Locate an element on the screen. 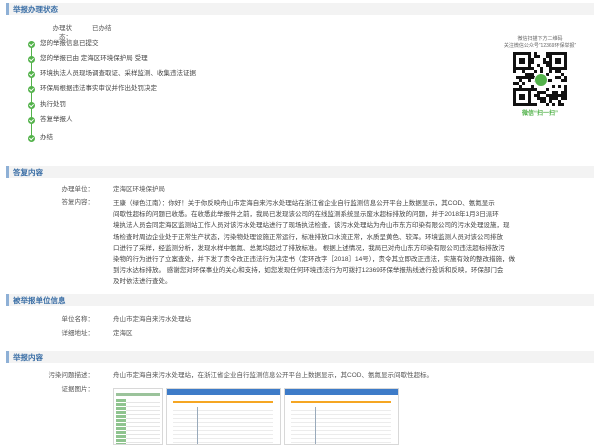 This screenshot has width=600, height=445. section-header-status: 举报办理状态 is located at coordinates (300, 9).